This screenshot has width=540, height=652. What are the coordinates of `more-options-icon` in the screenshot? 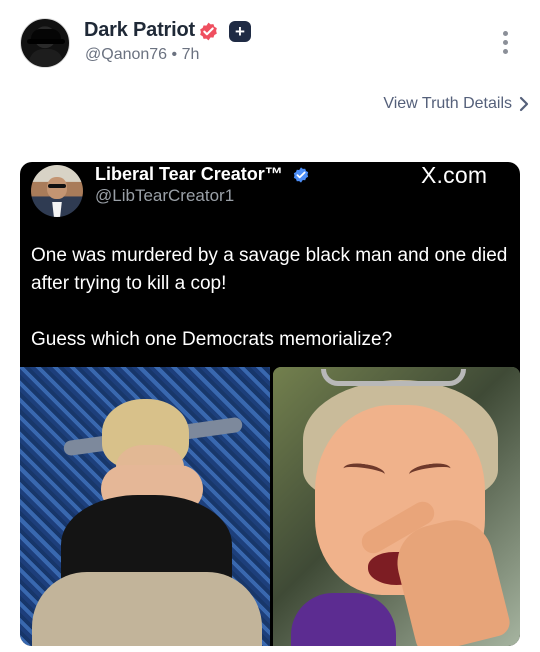 It's located at (505, 43).